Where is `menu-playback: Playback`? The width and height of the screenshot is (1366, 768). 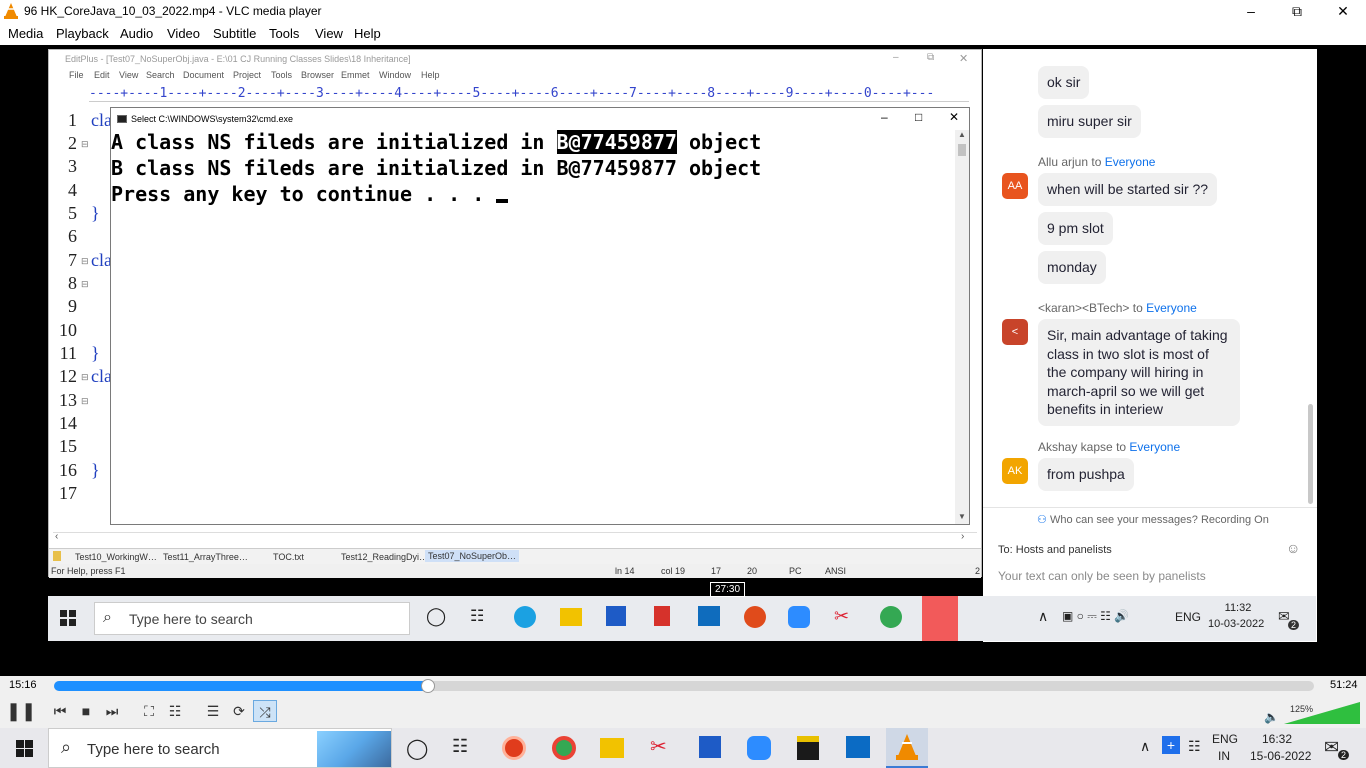 menu-playback: Playback is located at coordinates (82, 33).